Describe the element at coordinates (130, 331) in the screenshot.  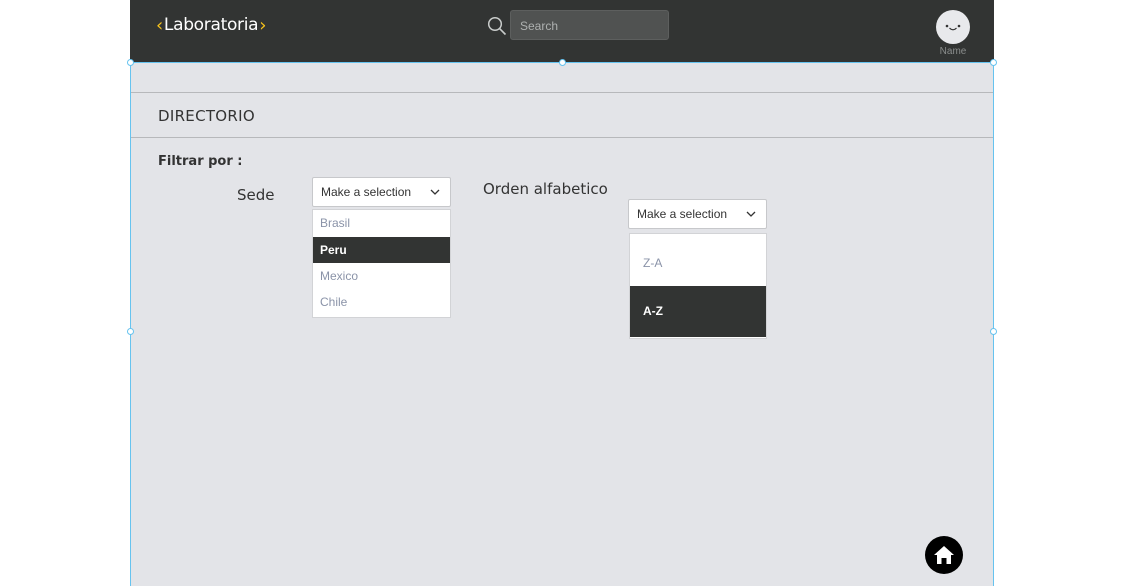
I see `resize-handle-middle-left` at that location.